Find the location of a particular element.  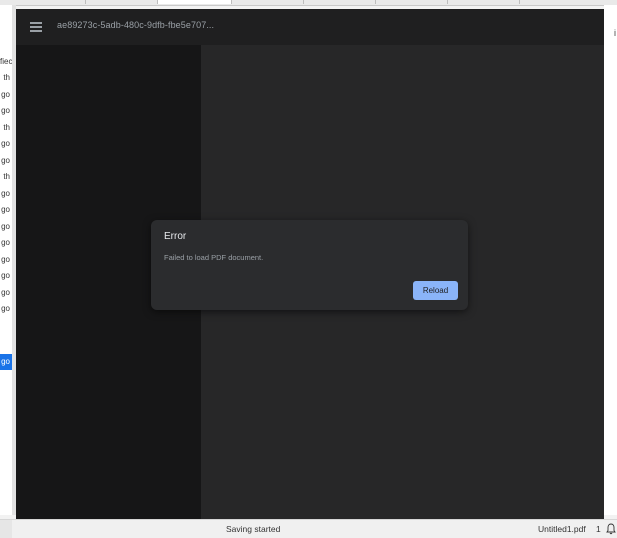

reload-button: Reload is located at coordinates (435, 290).